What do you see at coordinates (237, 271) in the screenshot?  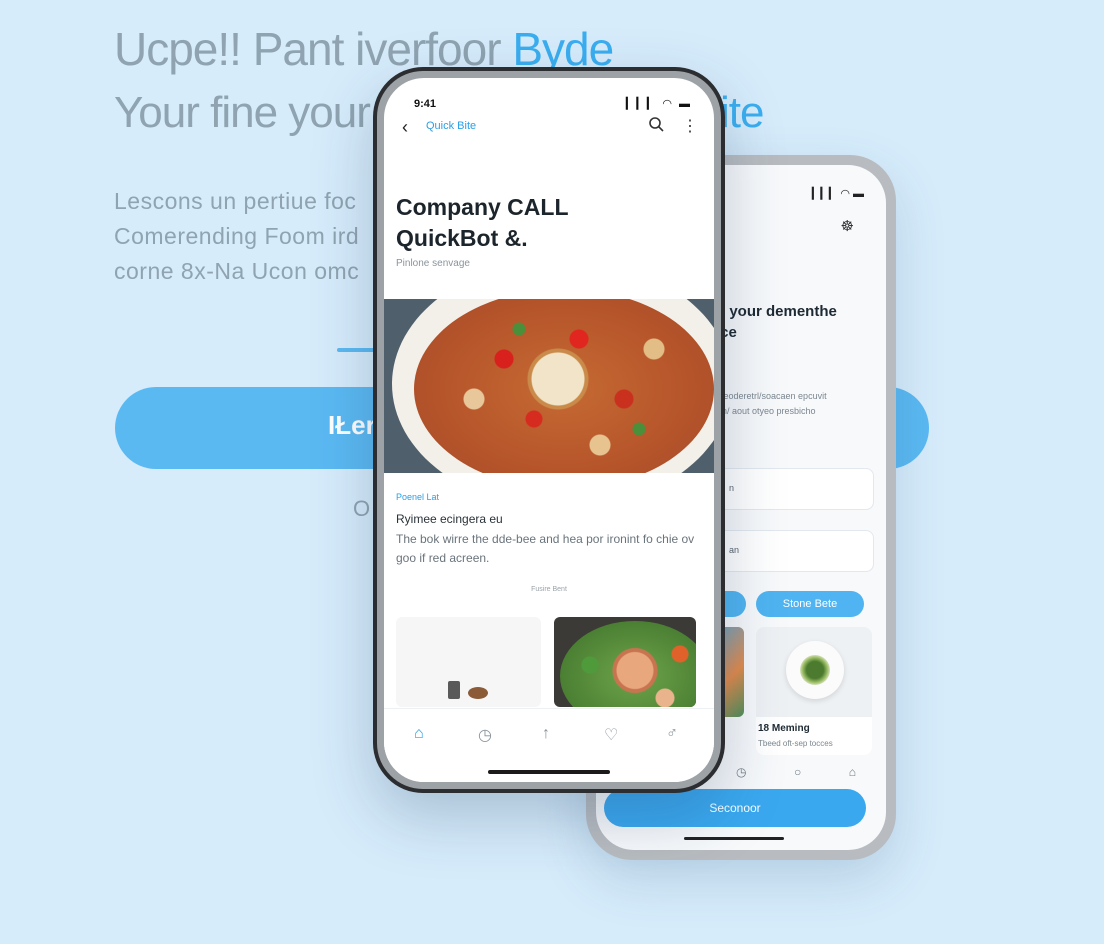 I see `lead-line-3: corne 8x-Na Ucon omc` at bounding box center [237, 271].